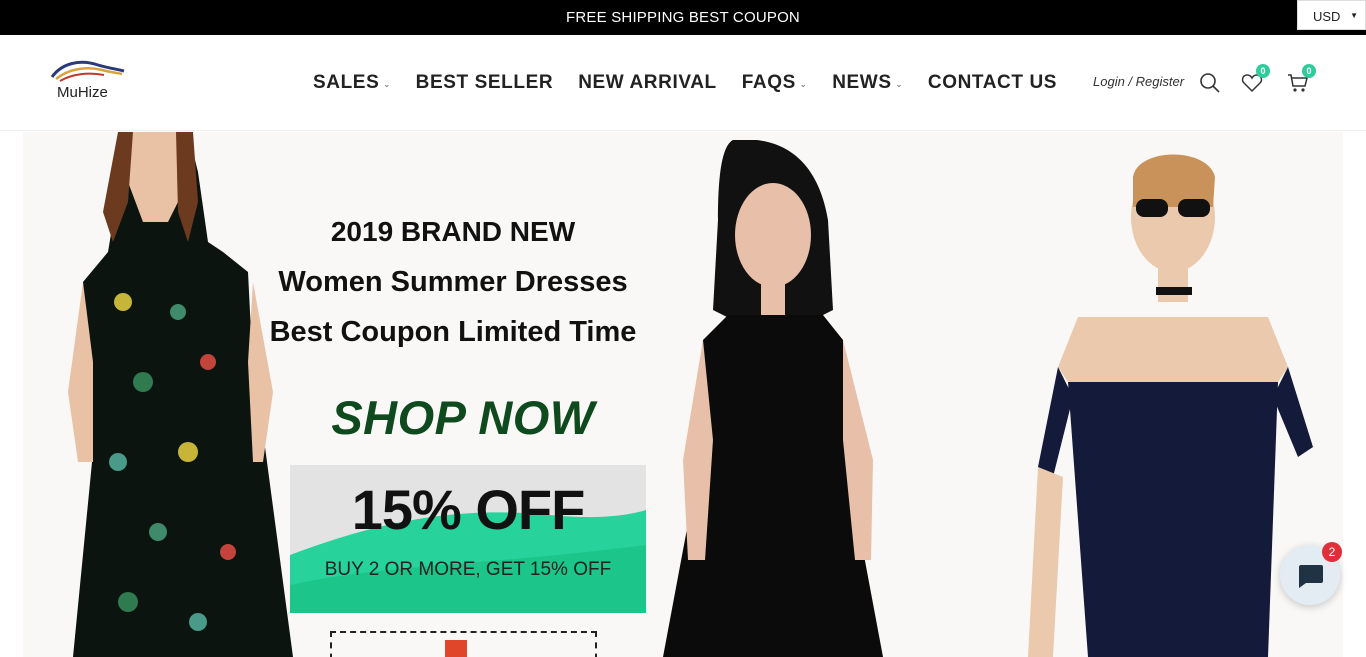 The width and height of the screenshot is (1366, 657). Describe the element at coordinates (768, 82) in the screenshot. I see `nav-label: FAQS` at that location.